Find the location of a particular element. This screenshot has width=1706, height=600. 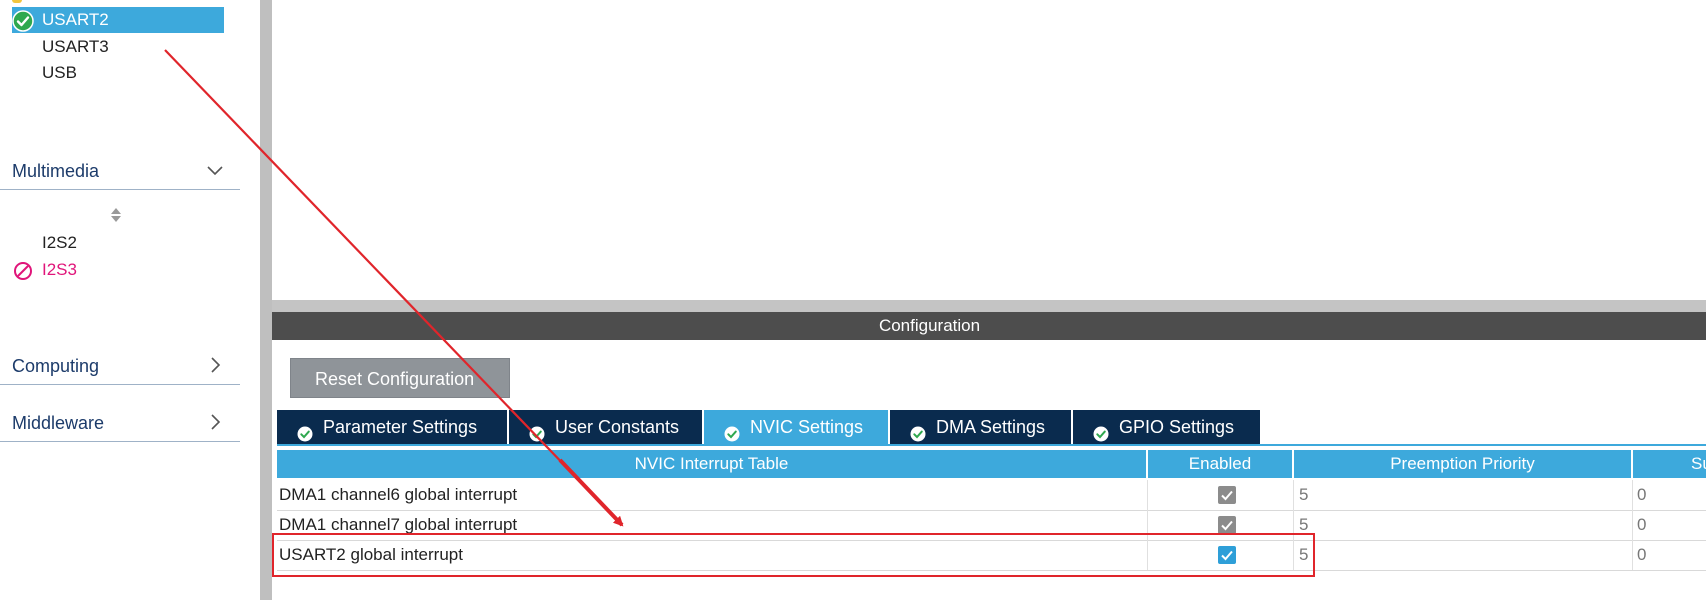

disabled-icon is located at coordinates (23, 271).